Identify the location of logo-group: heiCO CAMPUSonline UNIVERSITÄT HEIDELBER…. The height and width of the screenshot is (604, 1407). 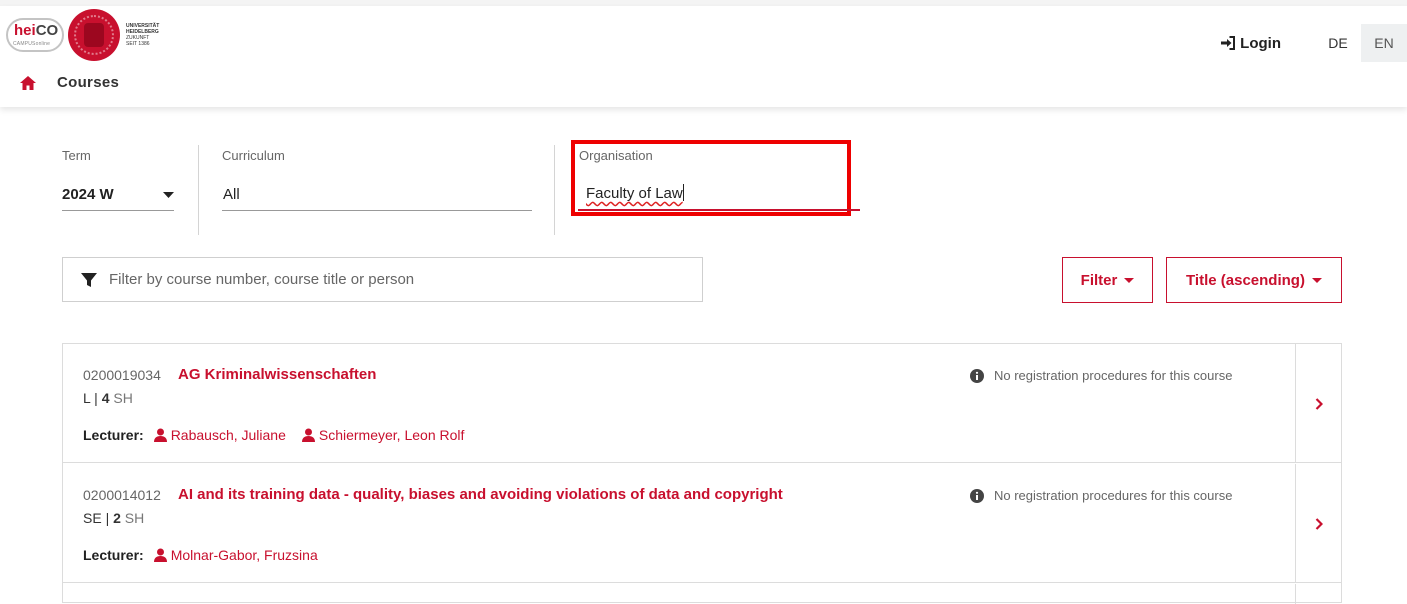
(83, 35).